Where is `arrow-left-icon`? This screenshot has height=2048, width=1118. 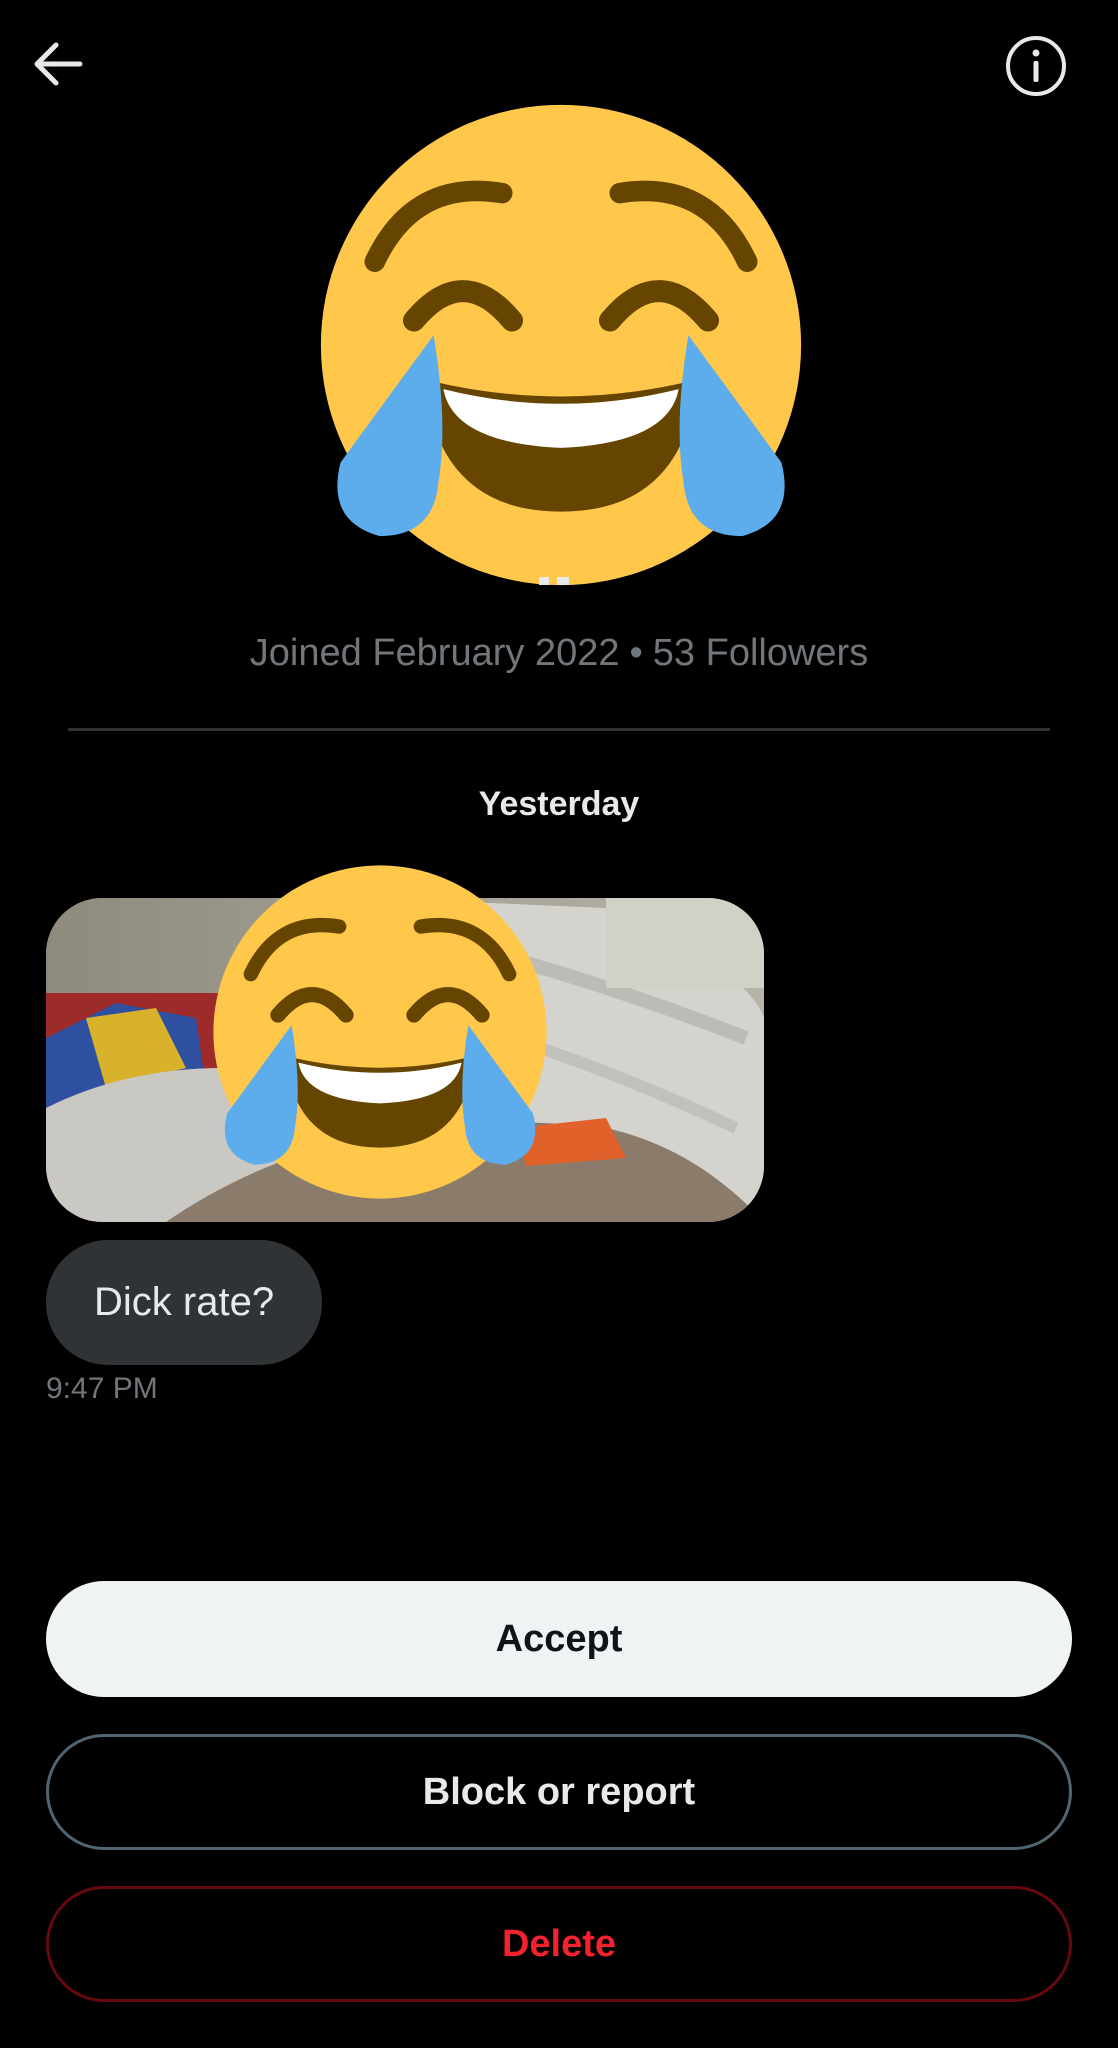
arrow-left-icon is located at coordinates (58, 64).